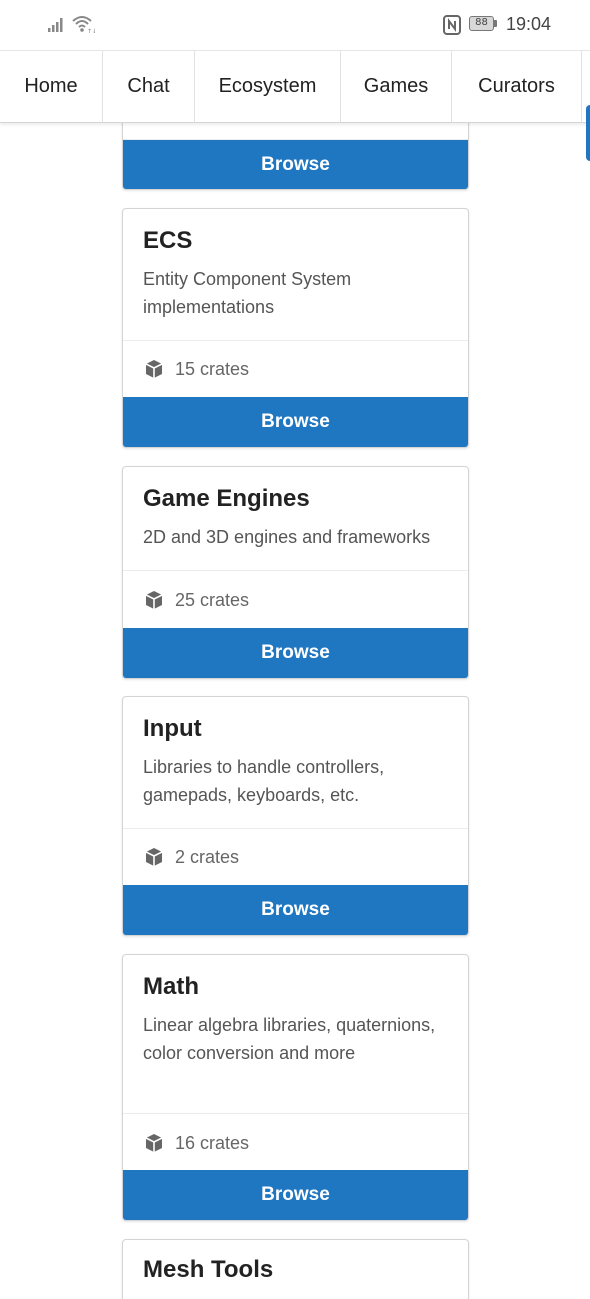  I want to click on wifi-icon: ↑↓, so click(83, 25).